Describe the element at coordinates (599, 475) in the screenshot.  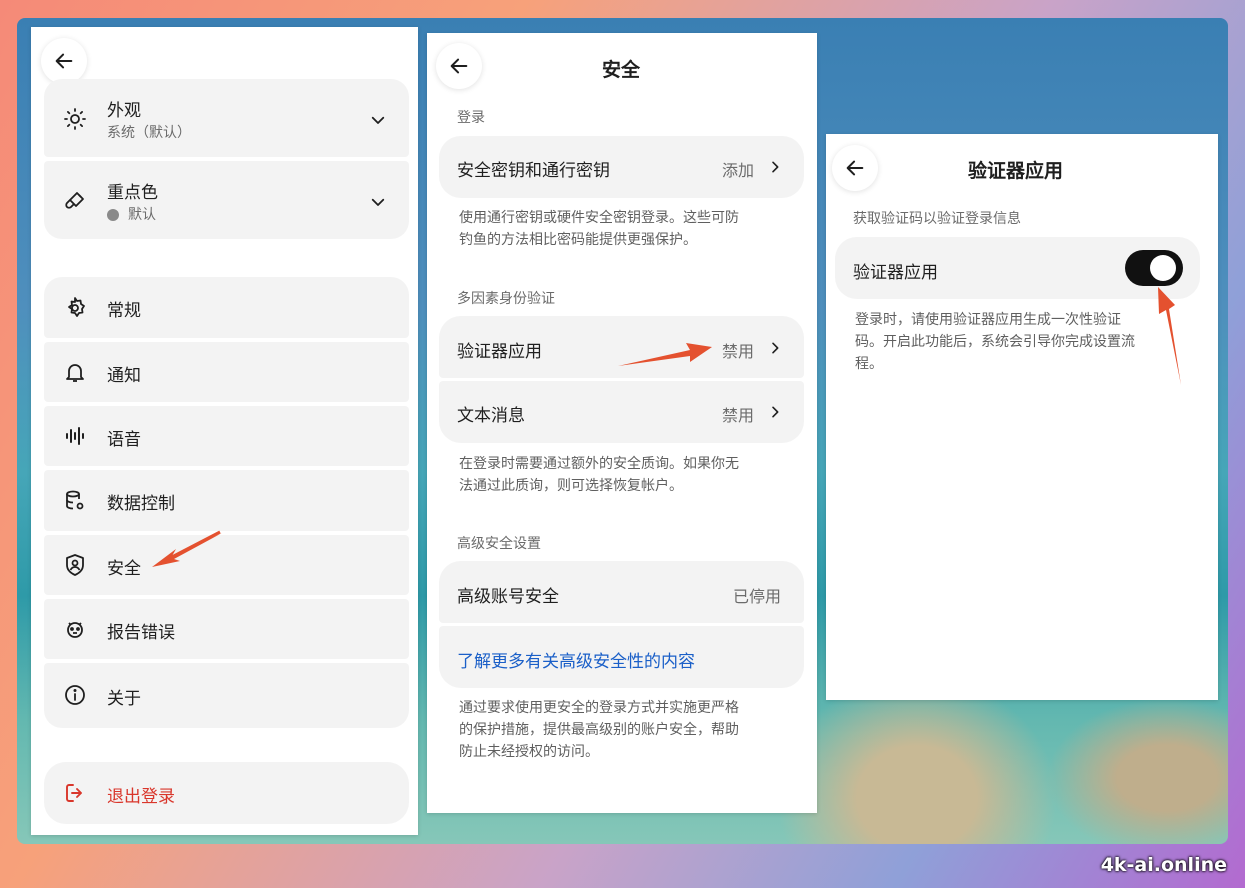
I see `mfa-description: 在登录时需要通过额外的安全质询。如果你无 法通过此质询，则可选择恢复帐户。` at that location.